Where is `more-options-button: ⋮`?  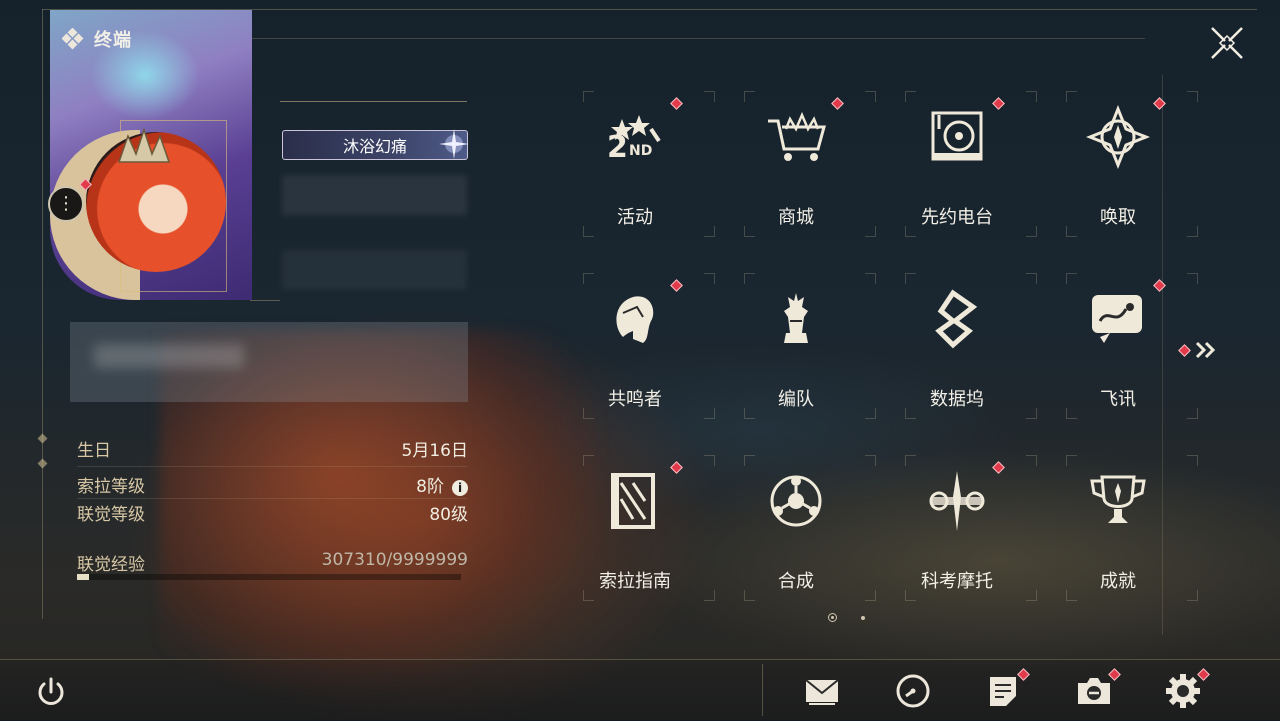 more-options-button: ⋮ is located at coordinates (70, 200).